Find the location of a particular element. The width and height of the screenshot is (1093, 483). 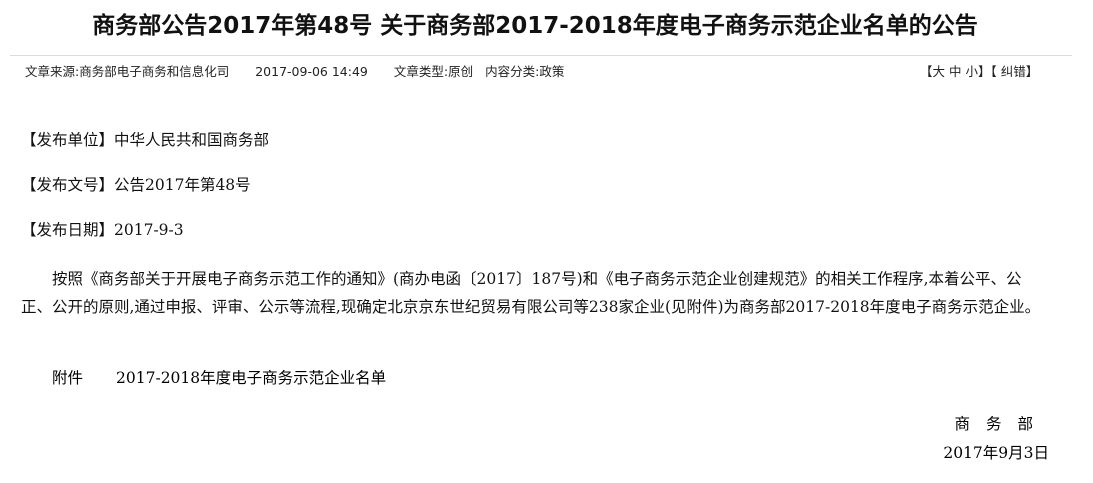

publish-datetime: 2017-09-06 14:49 is located at coordinates (311, 71).